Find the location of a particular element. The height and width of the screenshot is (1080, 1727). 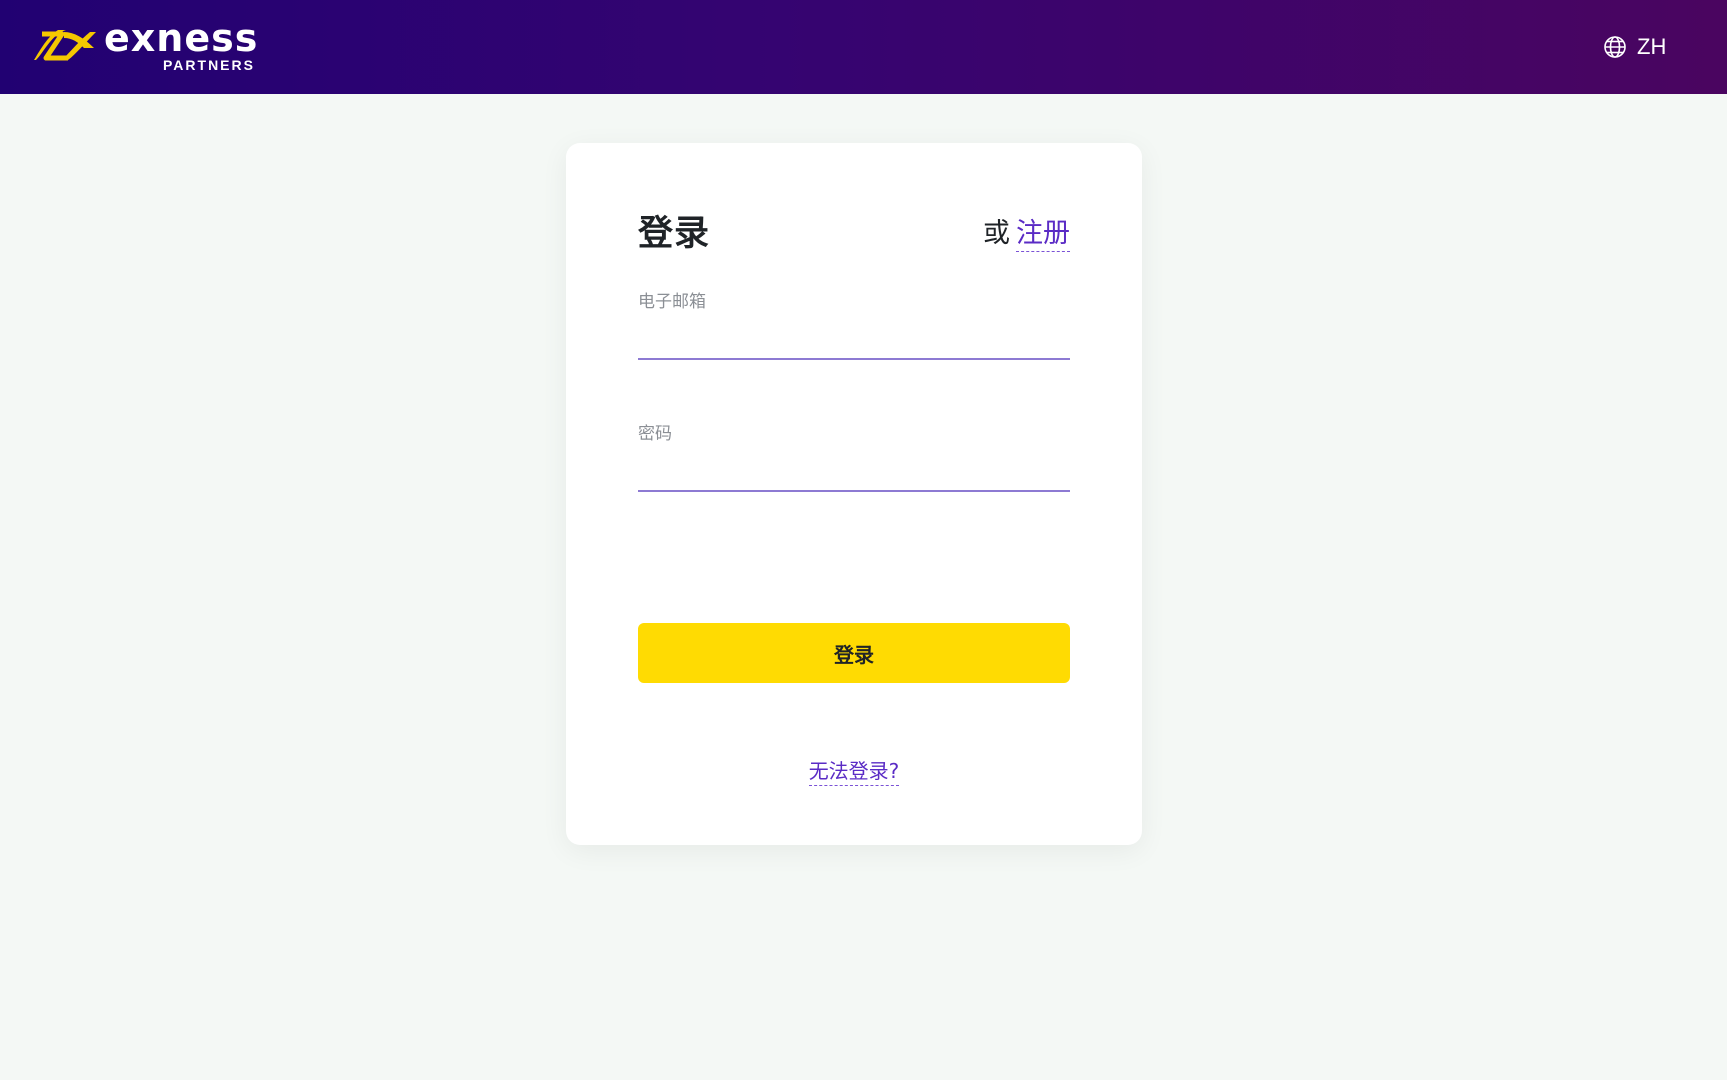

exness-logo-mark-icon is located at coordinates (65, 45).